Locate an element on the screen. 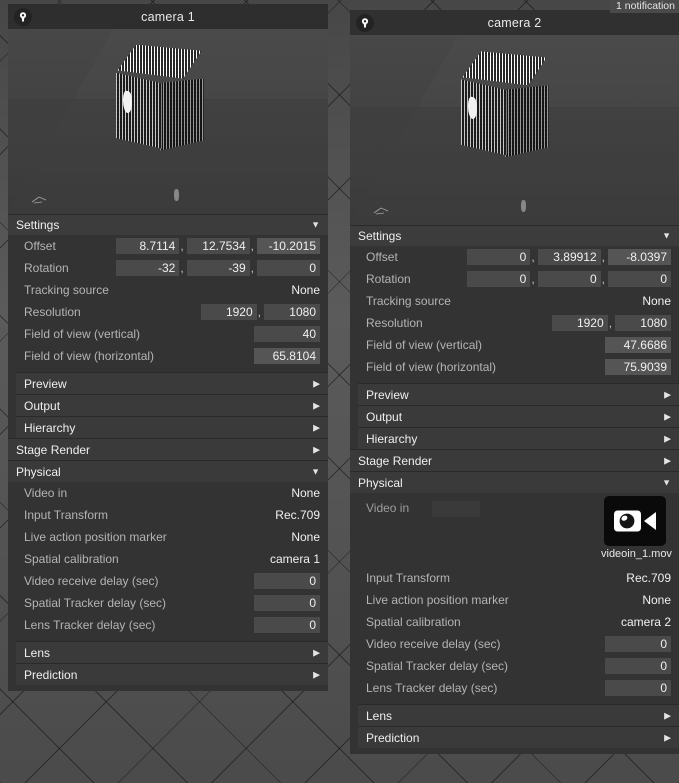  rotation-y-field: 0 is located at coordinates (569, 279).